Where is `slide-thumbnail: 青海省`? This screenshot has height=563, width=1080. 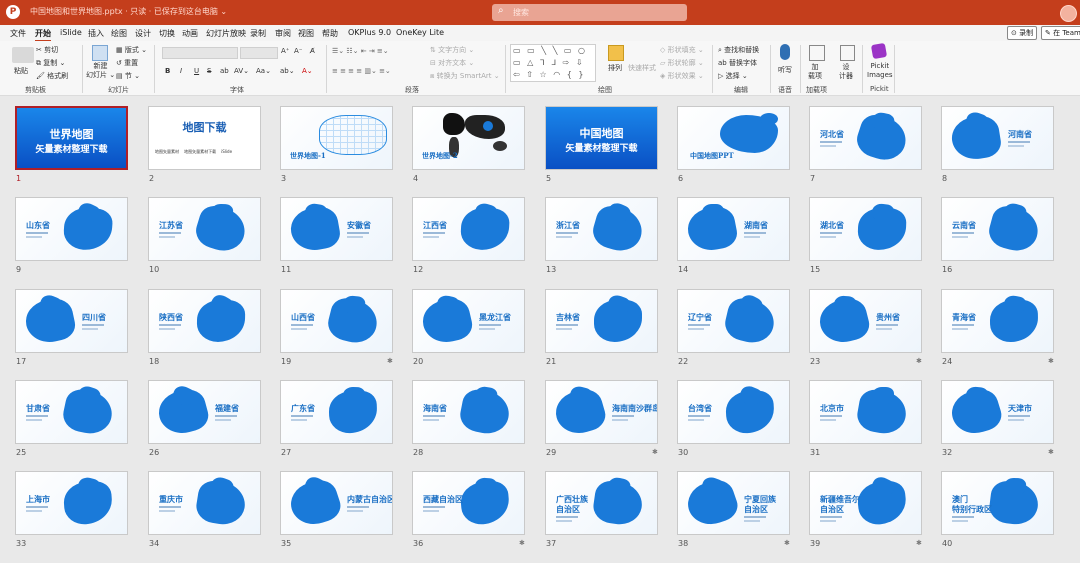
slide-thumbnail: 青海省 is located at coordinates (997, 321).